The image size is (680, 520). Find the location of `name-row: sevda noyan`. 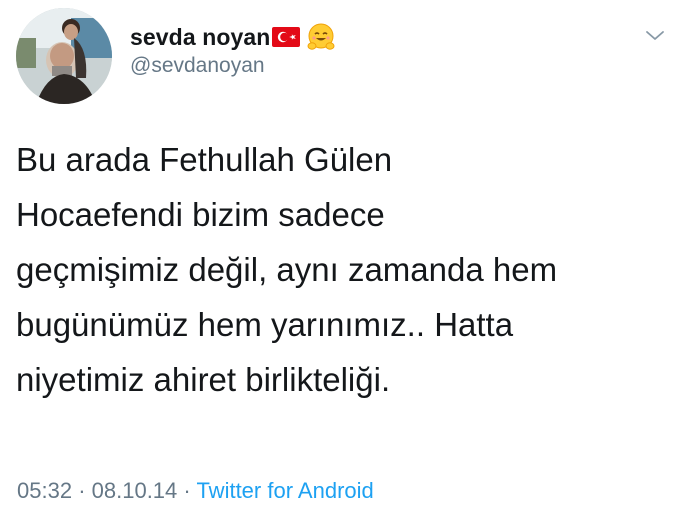

name-row: sevda noyan is located at coordinates (233, 37).